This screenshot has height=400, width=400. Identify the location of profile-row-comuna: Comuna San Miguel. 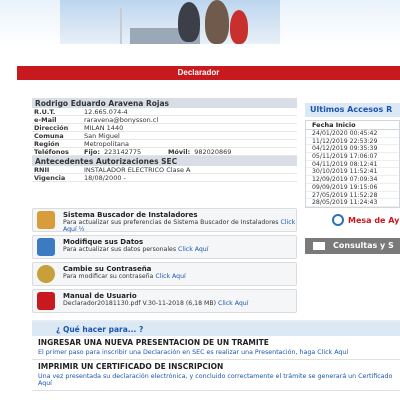
(164, 136).